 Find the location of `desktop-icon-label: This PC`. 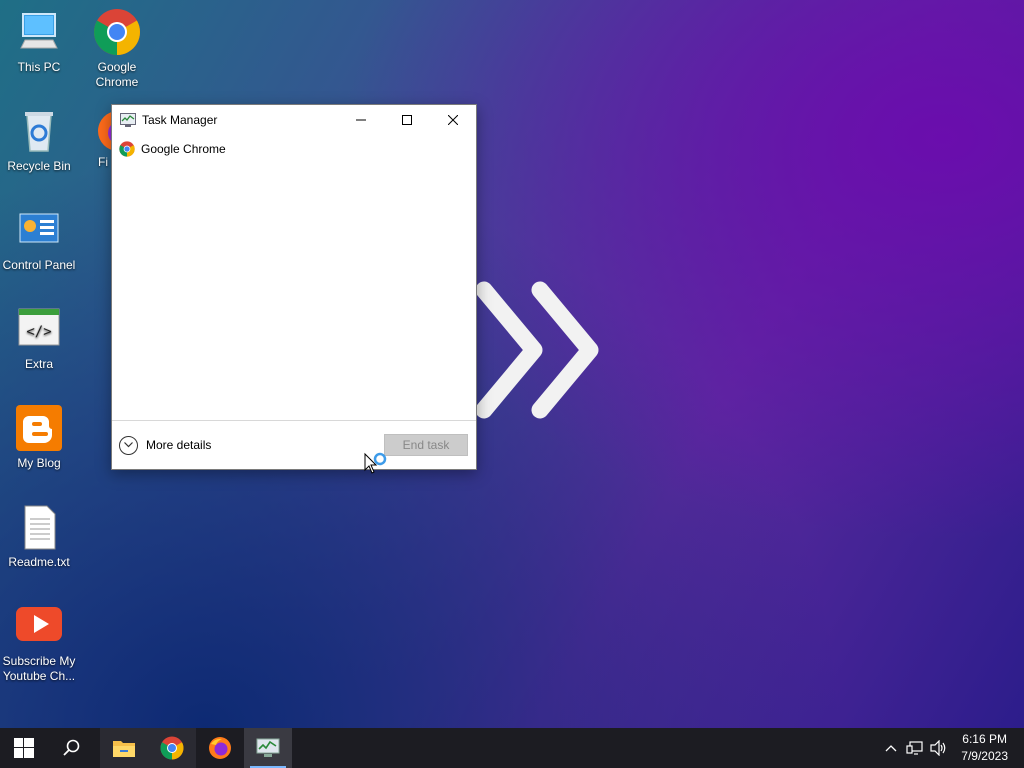

desktop-icon-label: This PC is located at coordinates (39, 67).